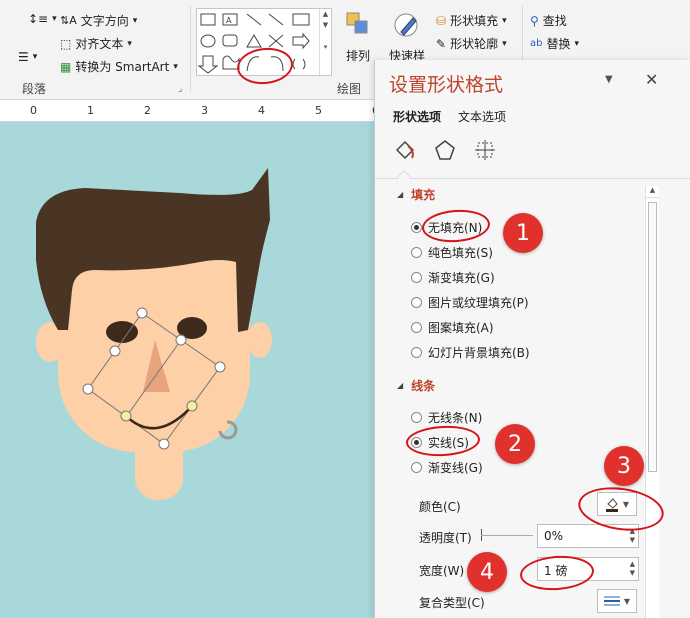 The height and width of the screenshot is (618, 690). I want to click on tab-pointer, so click(404, 177).